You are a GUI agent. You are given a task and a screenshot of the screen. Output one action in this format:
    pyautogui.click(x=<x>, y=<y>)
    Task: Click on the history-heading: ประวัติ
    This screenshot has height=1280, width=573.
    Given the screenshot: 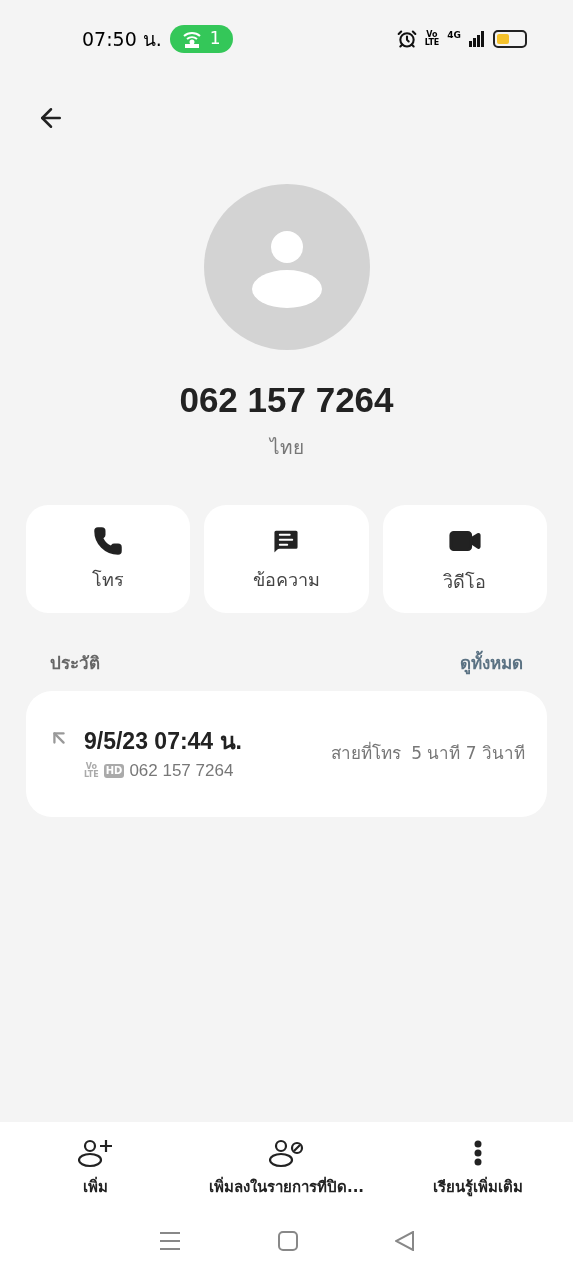 What is the action you would take?
    pyautogui.click(x=75, y=663)
    